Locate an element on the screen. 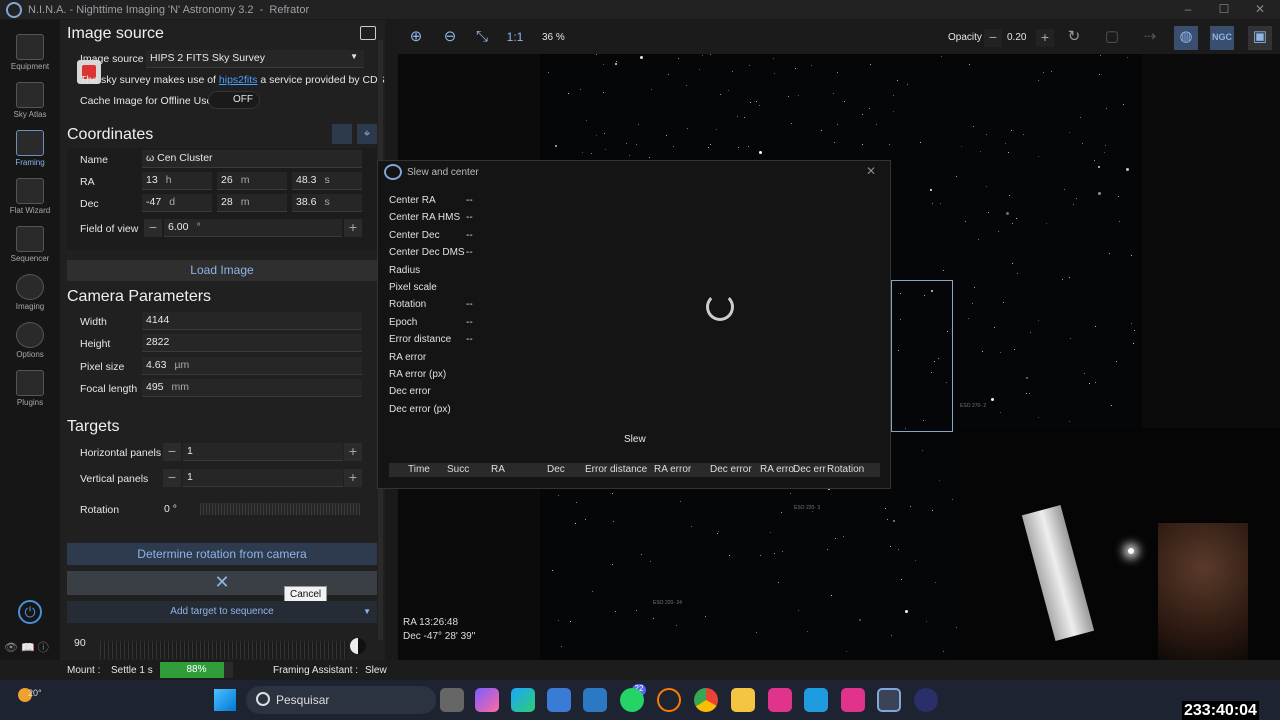 Image resolution: width=1280 pixels, height=720 pixels. pixel-size-field: 4.63 µm is located at coordinates (252, 366).